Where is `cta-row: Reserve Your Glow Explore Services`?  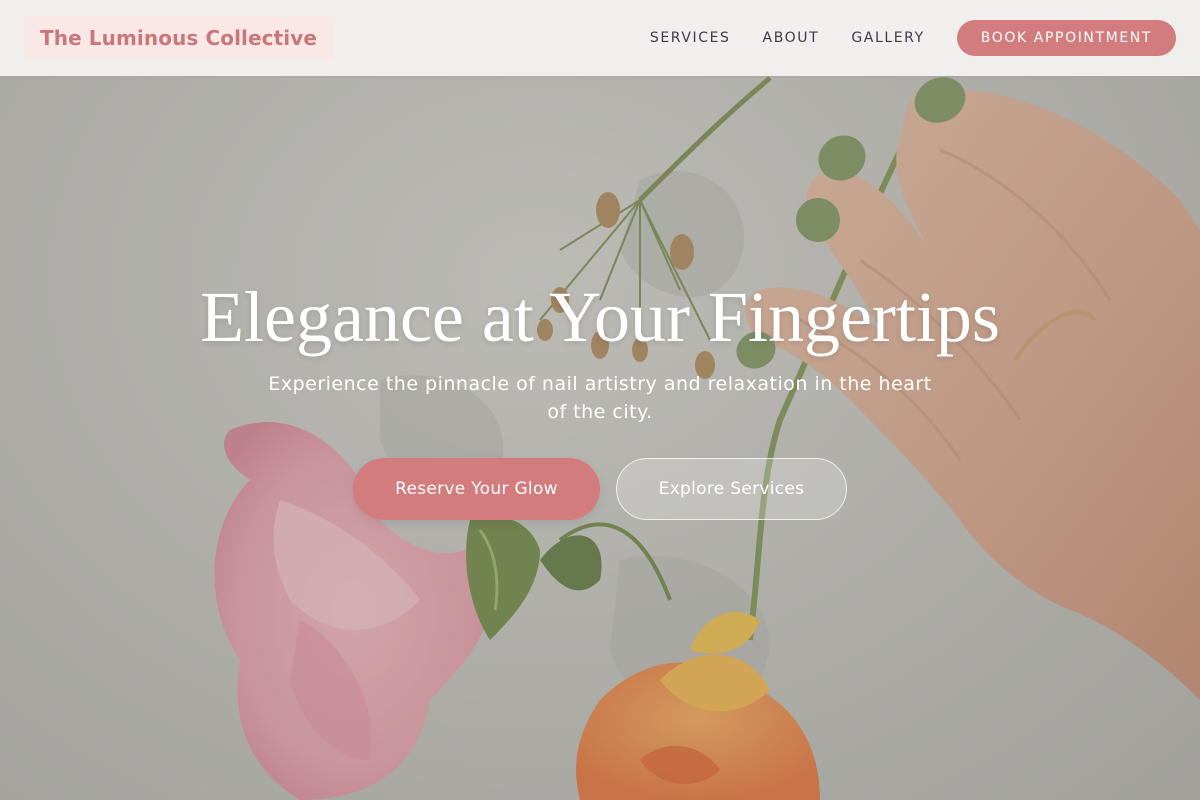
cta-row: Reserve Your Glow Explore Services is located at coordinates (600, 489).